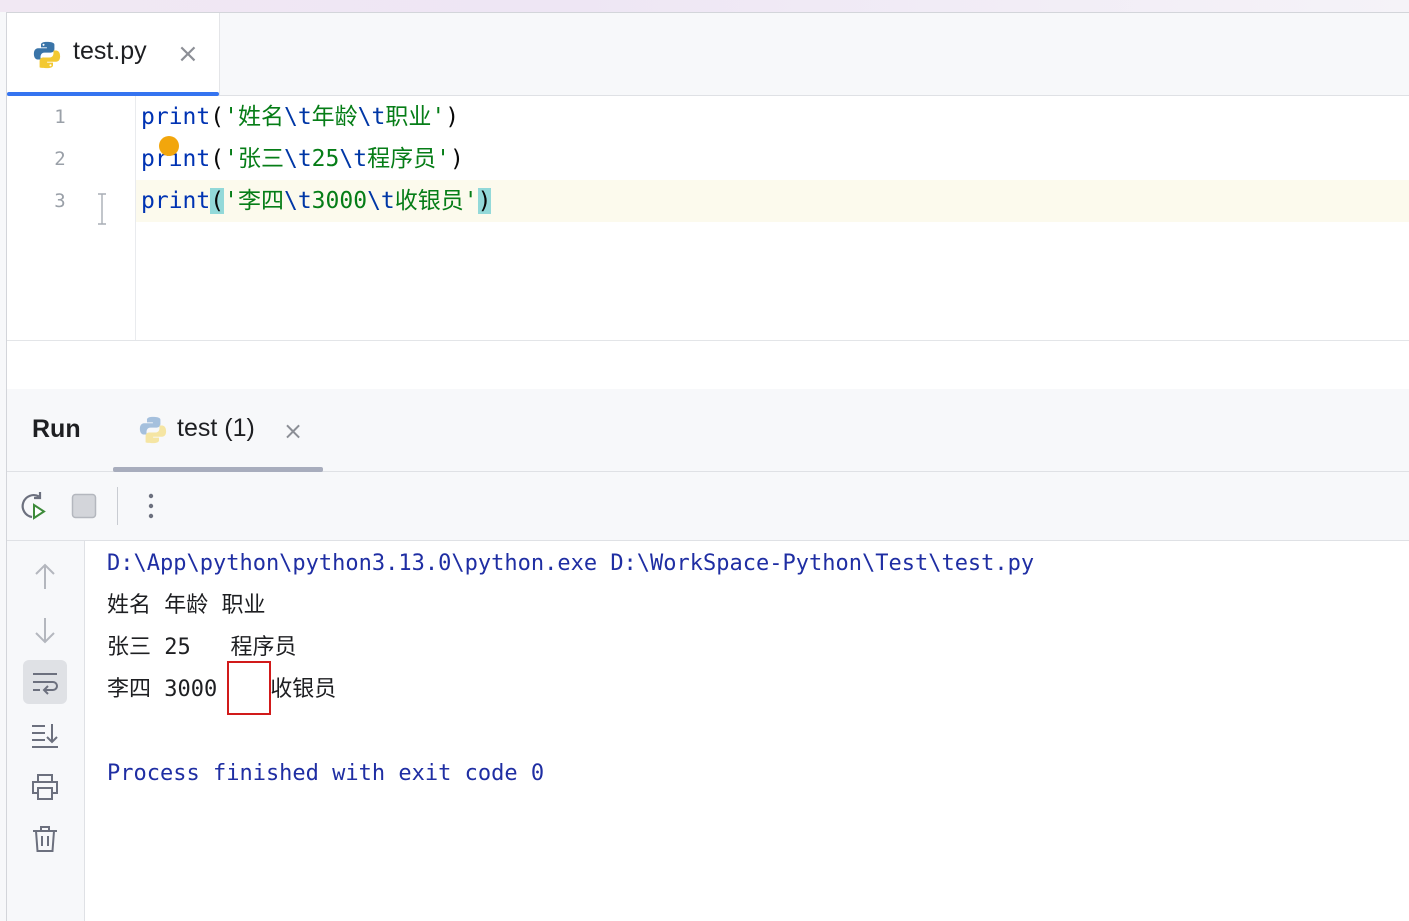  I want to click on intention-bulb-icon, so click(169, 146).